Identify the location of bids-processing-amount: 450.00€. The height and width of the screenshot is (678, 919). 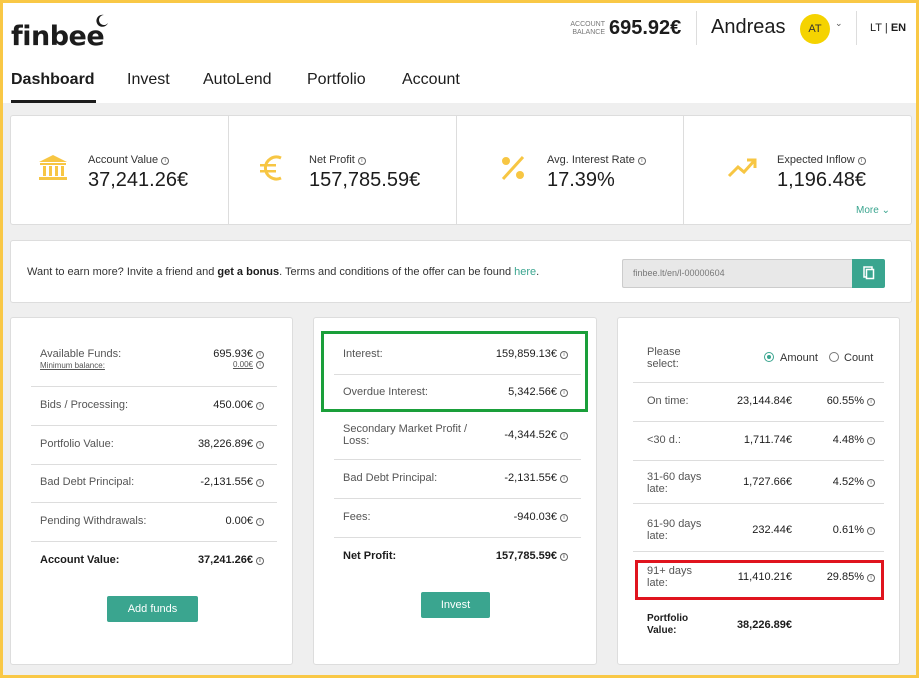
(233, 405).